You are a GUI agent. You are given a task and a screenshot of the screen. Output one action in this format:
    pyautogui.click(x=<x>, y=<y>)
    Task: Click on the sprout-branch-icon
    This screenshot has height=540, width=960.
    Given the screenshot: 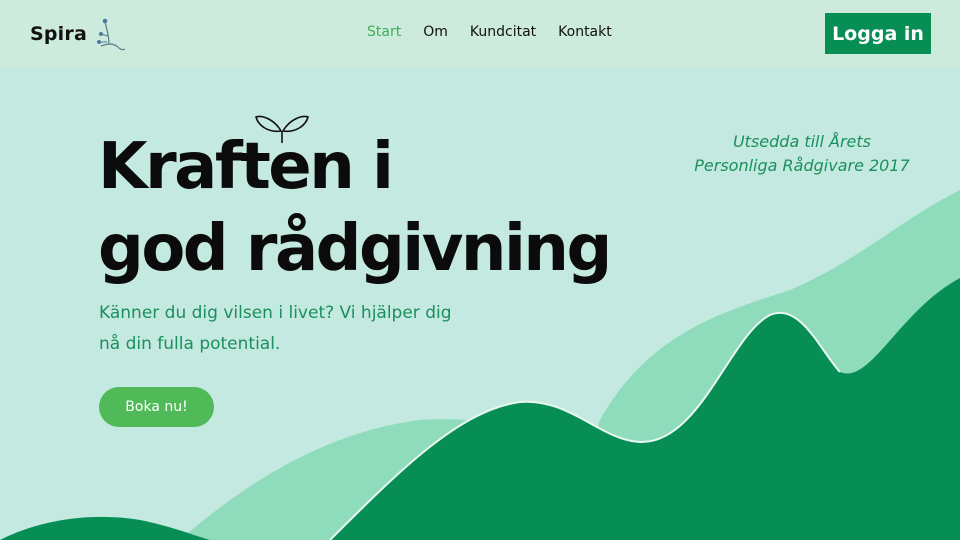 What is the action you would take?
    pyautogui.click(x=111, y=34)
    